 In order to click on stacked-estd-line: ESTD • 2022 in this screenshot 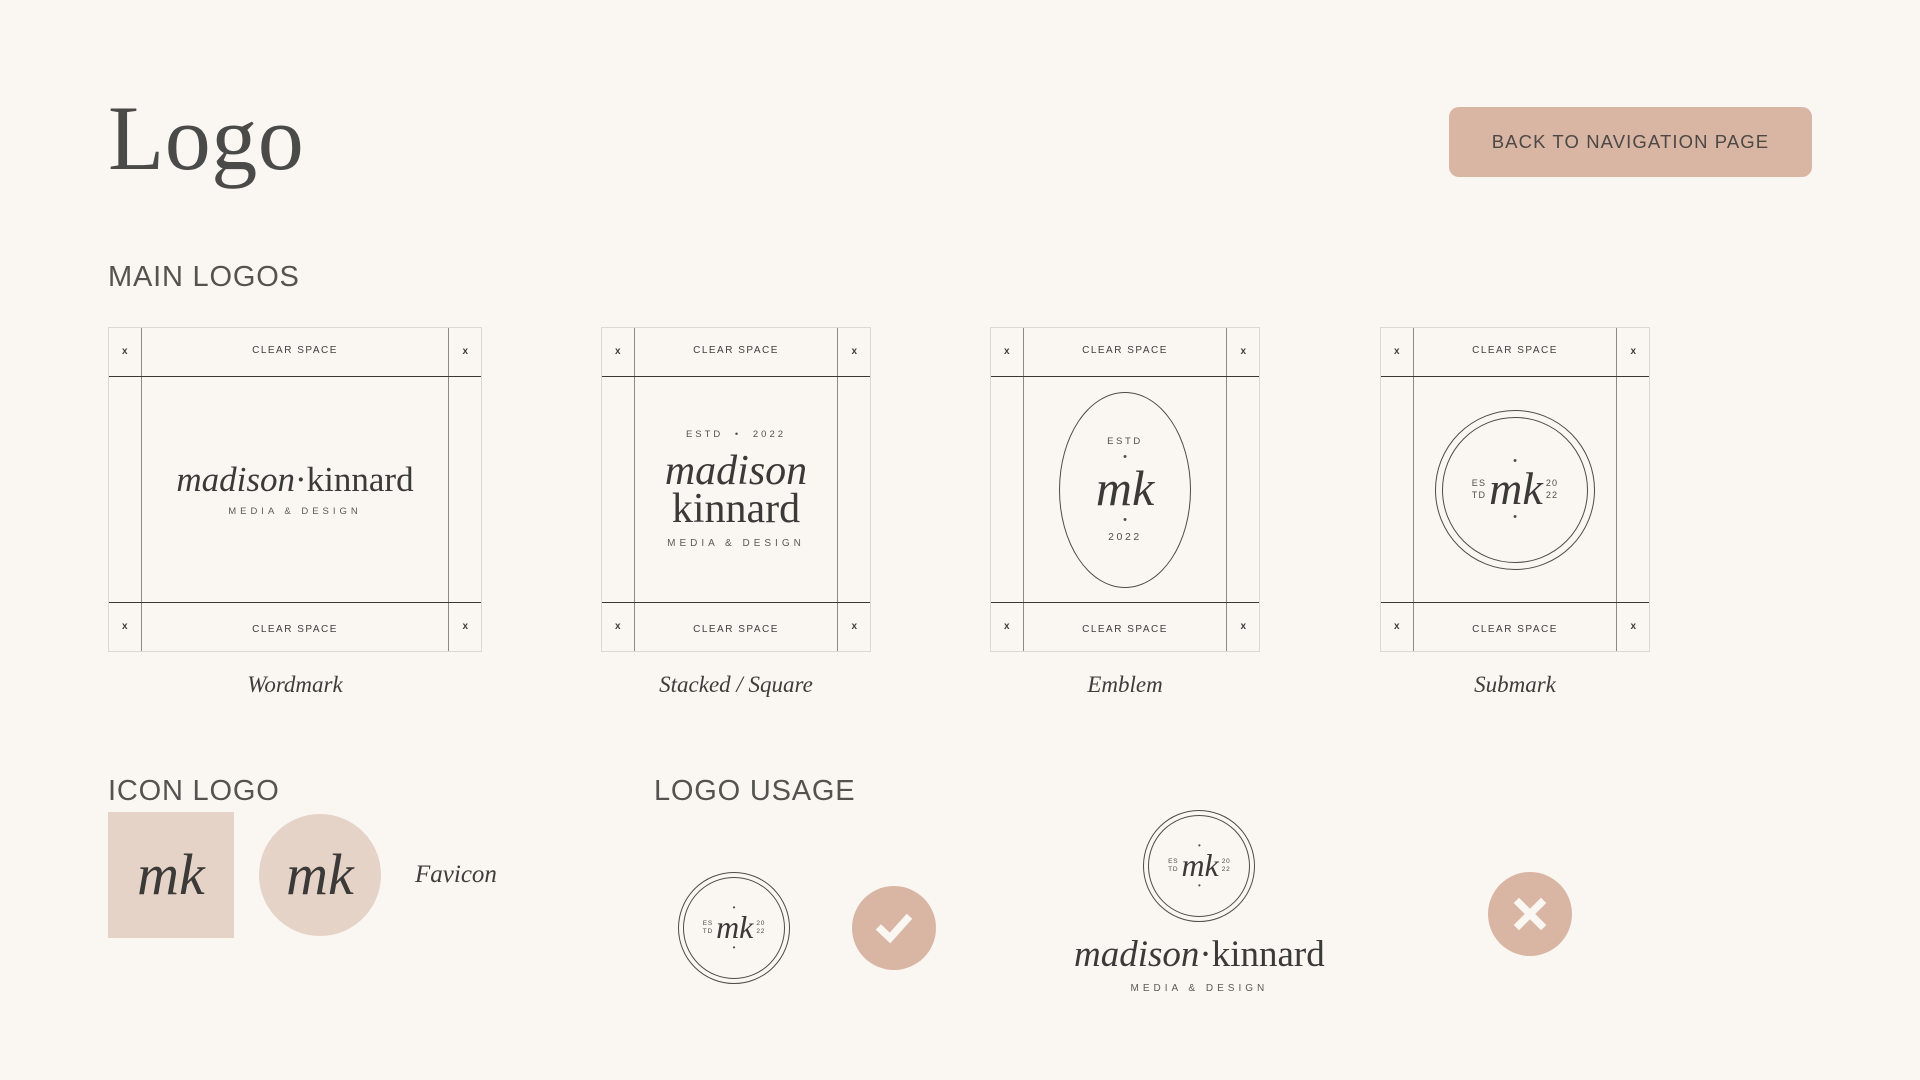, I will do `click(736, 435)`.